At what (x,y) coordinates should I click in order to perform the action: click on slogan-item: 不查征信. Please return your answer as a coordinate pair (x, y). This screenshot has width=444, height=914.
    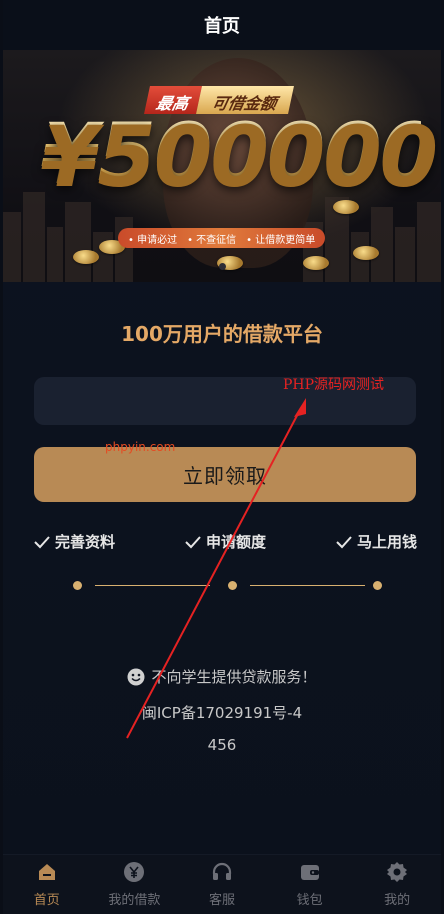
    Looking at the image, I should click on (211, 238).